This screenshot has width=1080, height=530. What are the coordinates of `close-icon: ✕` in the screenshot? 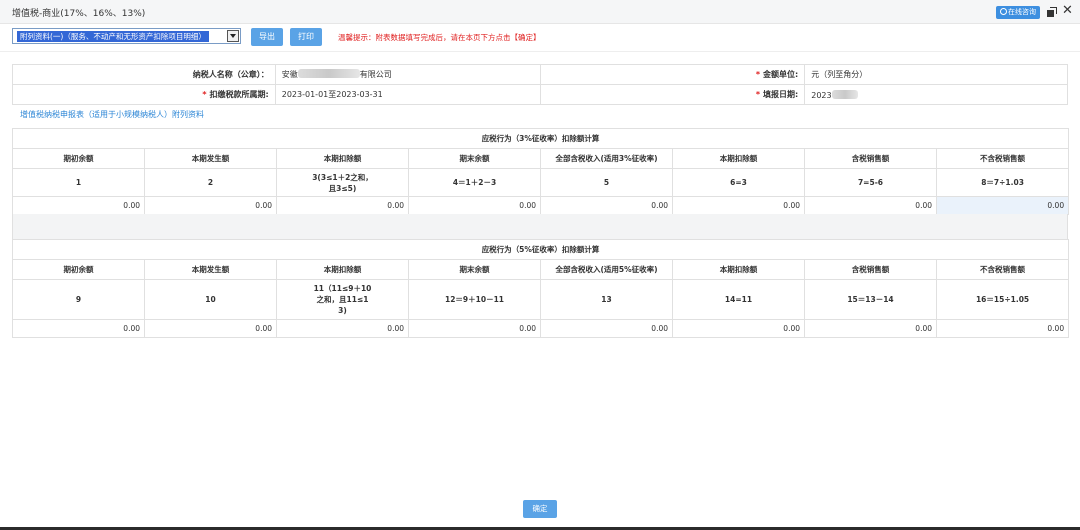 It's located at (1067, 11).